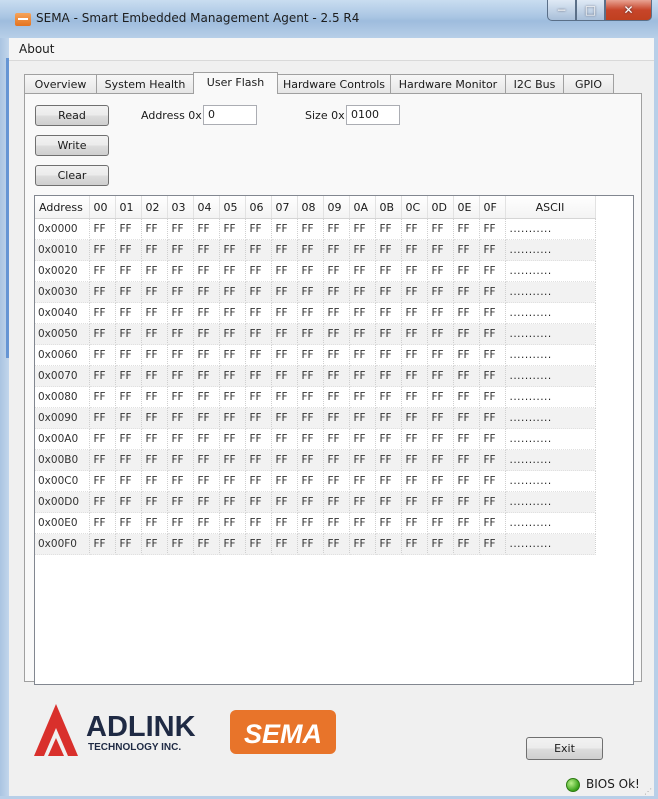 This screenshot has width=658, height=799. I want to click on tab-i2c-bus: I2C Bus, so click(534, 83).